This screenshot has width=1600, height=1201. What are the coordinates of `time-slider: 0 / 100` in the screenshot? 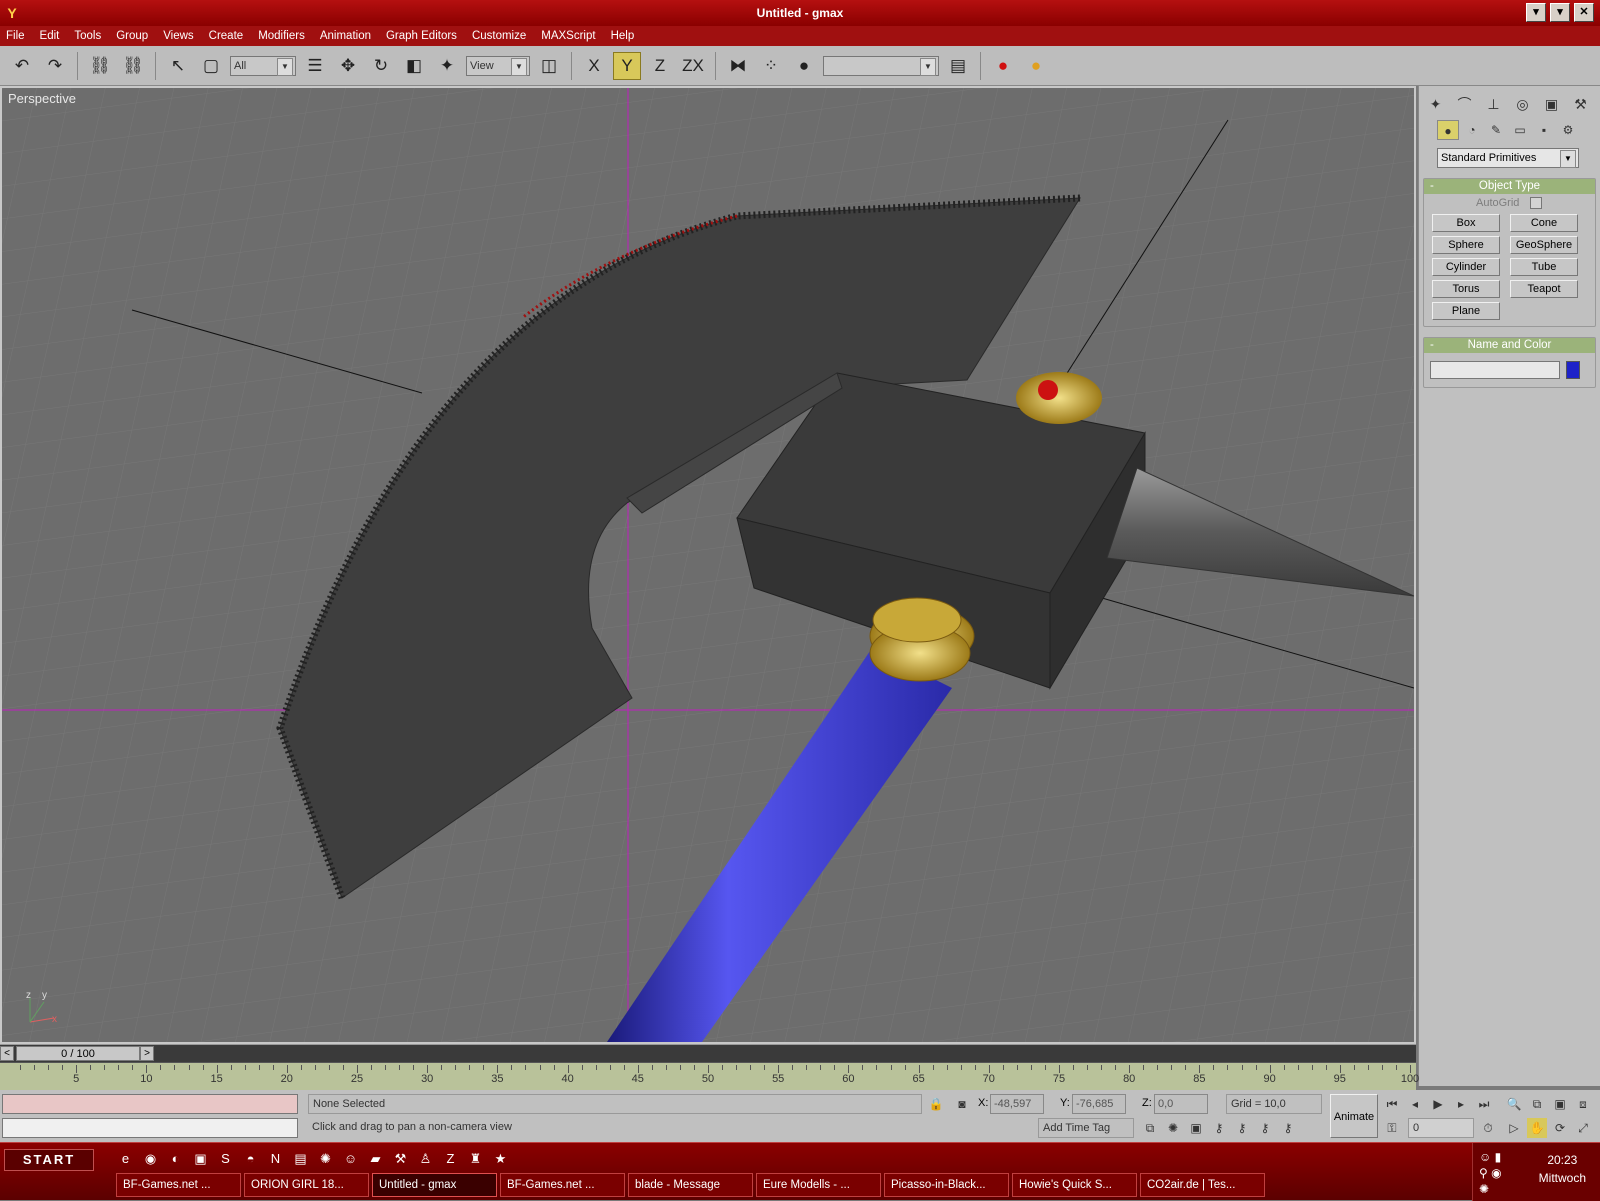 It's located at (78, 1053).